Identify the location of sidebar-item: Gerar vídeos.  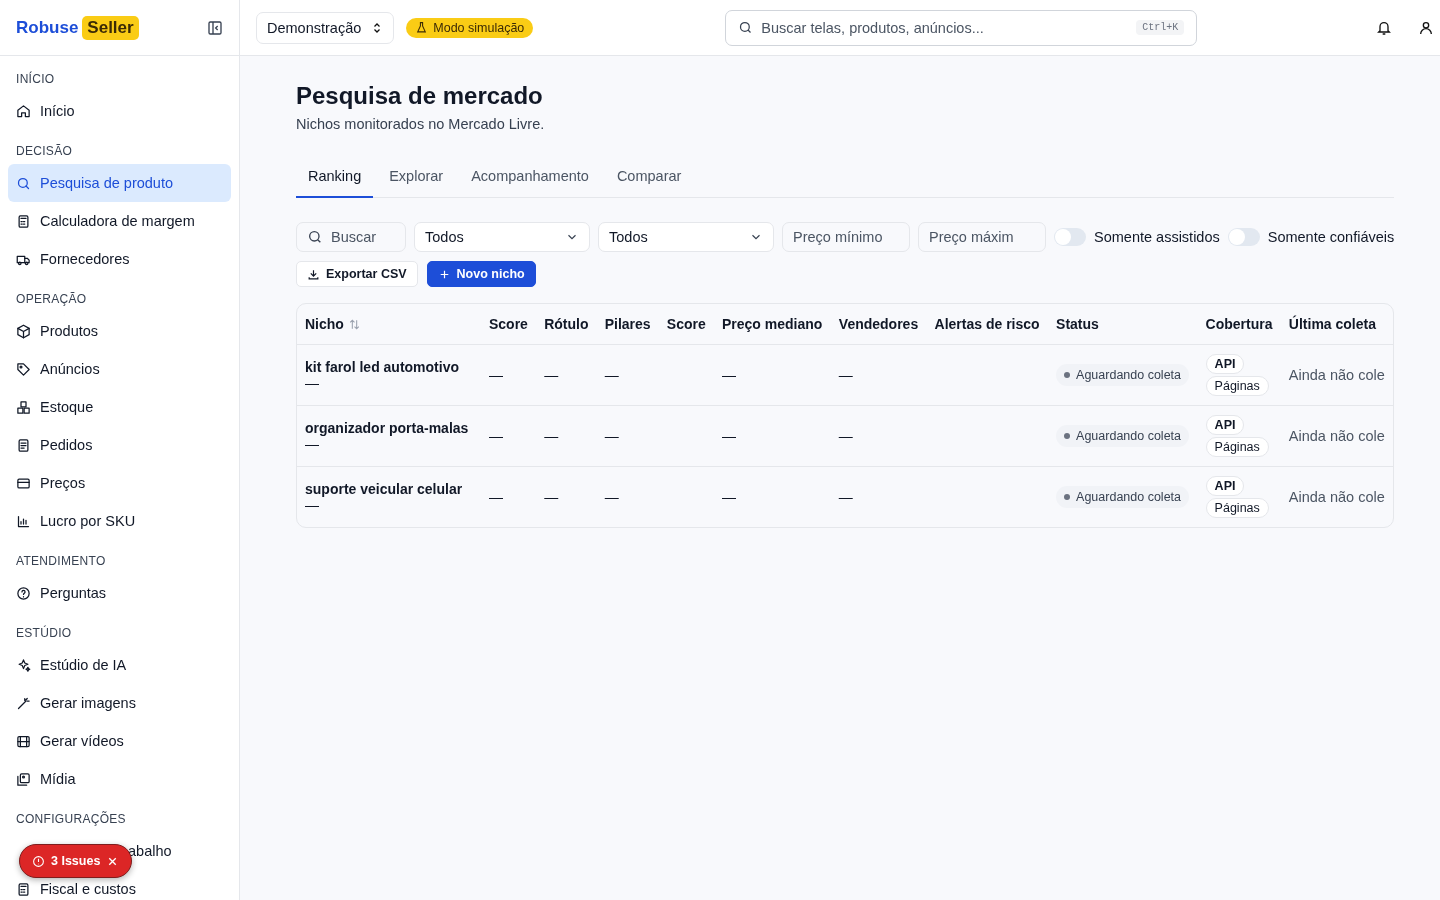
(119, 741).